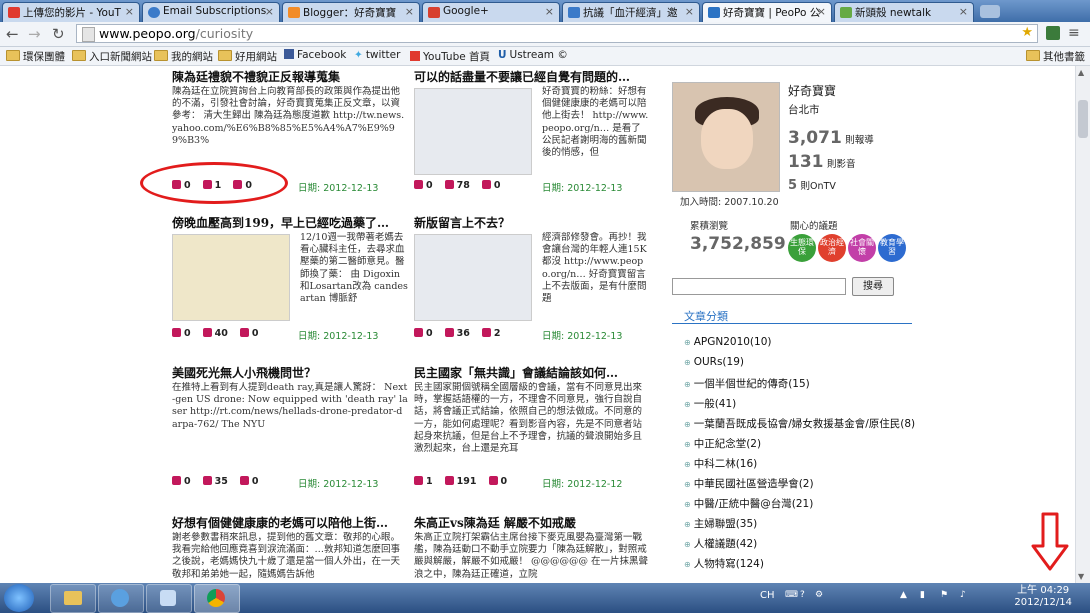  I want to click on flag-icon: ⚑, so click(944, 595).